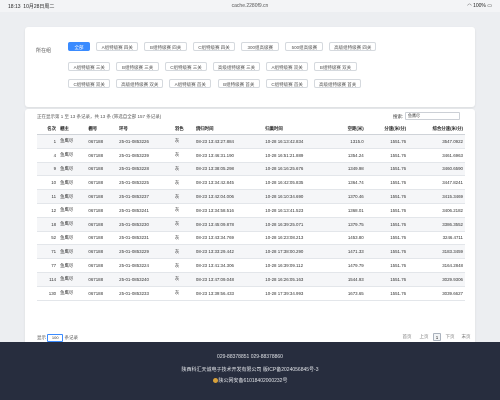  What do you see at coordinates (298, 183) in the screenshot?
I see `table-cell: 10-28 16:42:05.835` at bounding box center [298, 183].